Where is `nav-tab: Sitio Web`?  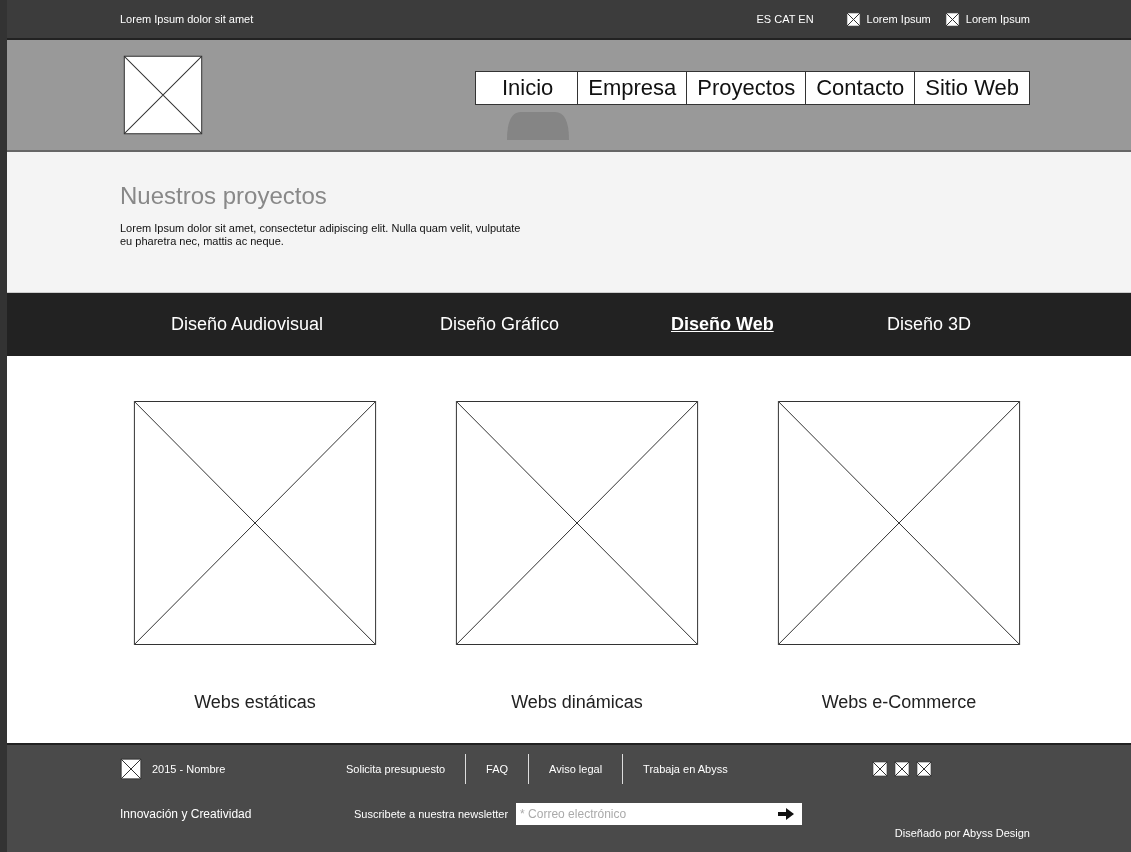 nav-tab: Sitio Web is located at coordinates (971, 88).